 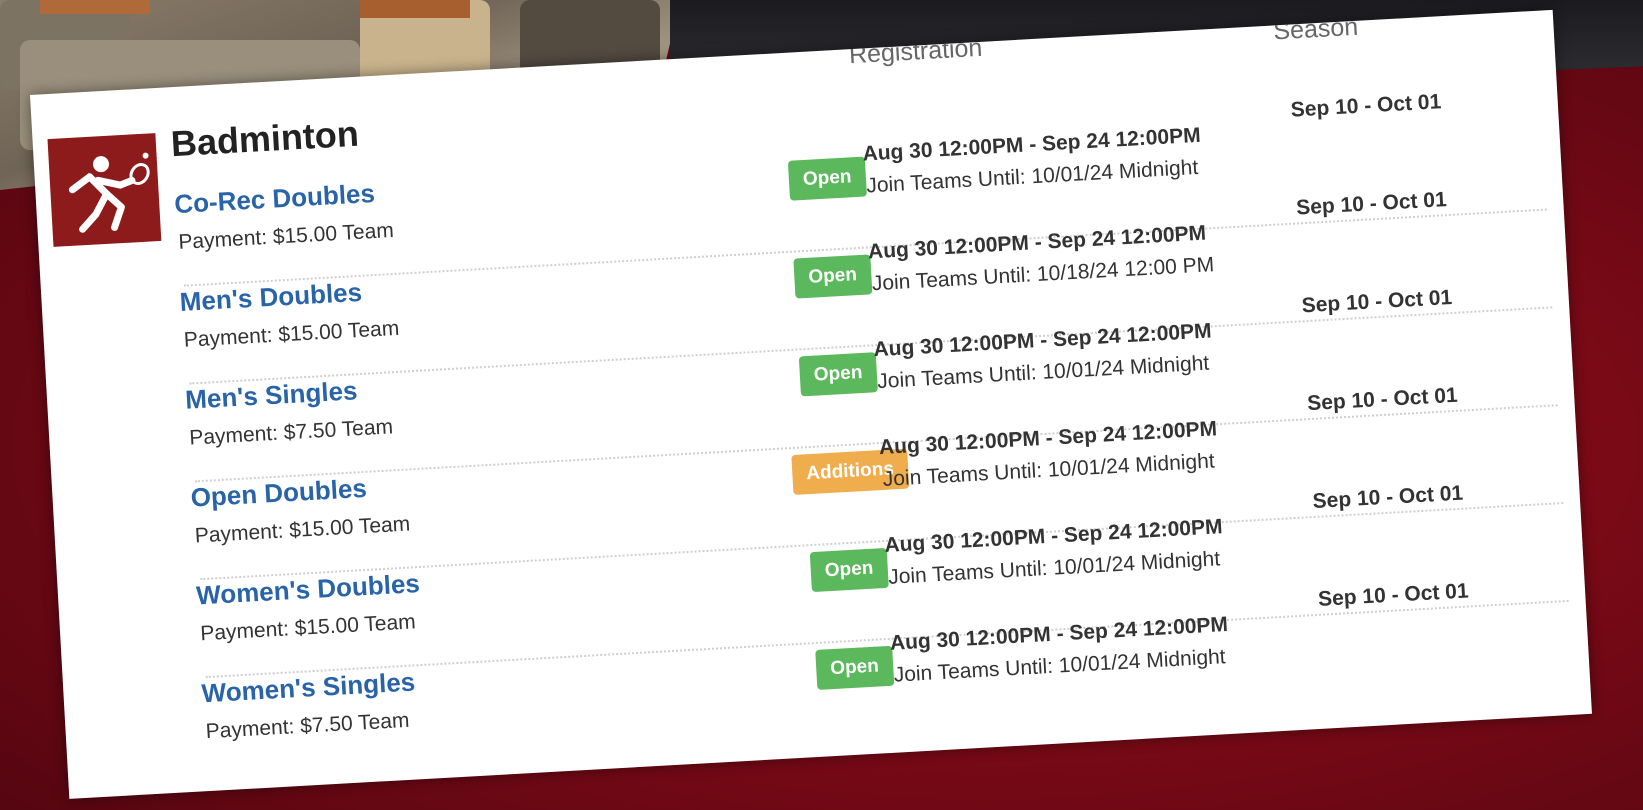 What do you see at coordinates (274, 199) in the screenshot?
I see `league-name-link: Co-Rec Doubles` at bounding box center [274, 199].